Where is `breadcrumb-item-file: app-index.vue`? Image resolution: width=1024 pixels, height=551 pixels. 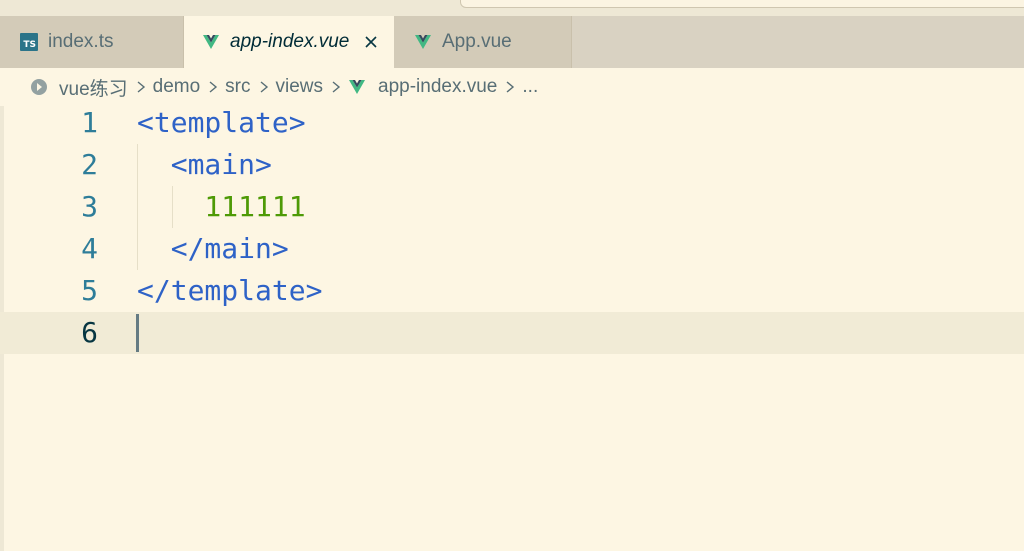
breadcrumb-item-file: app-index.vue is located at coordinates (422, 87).